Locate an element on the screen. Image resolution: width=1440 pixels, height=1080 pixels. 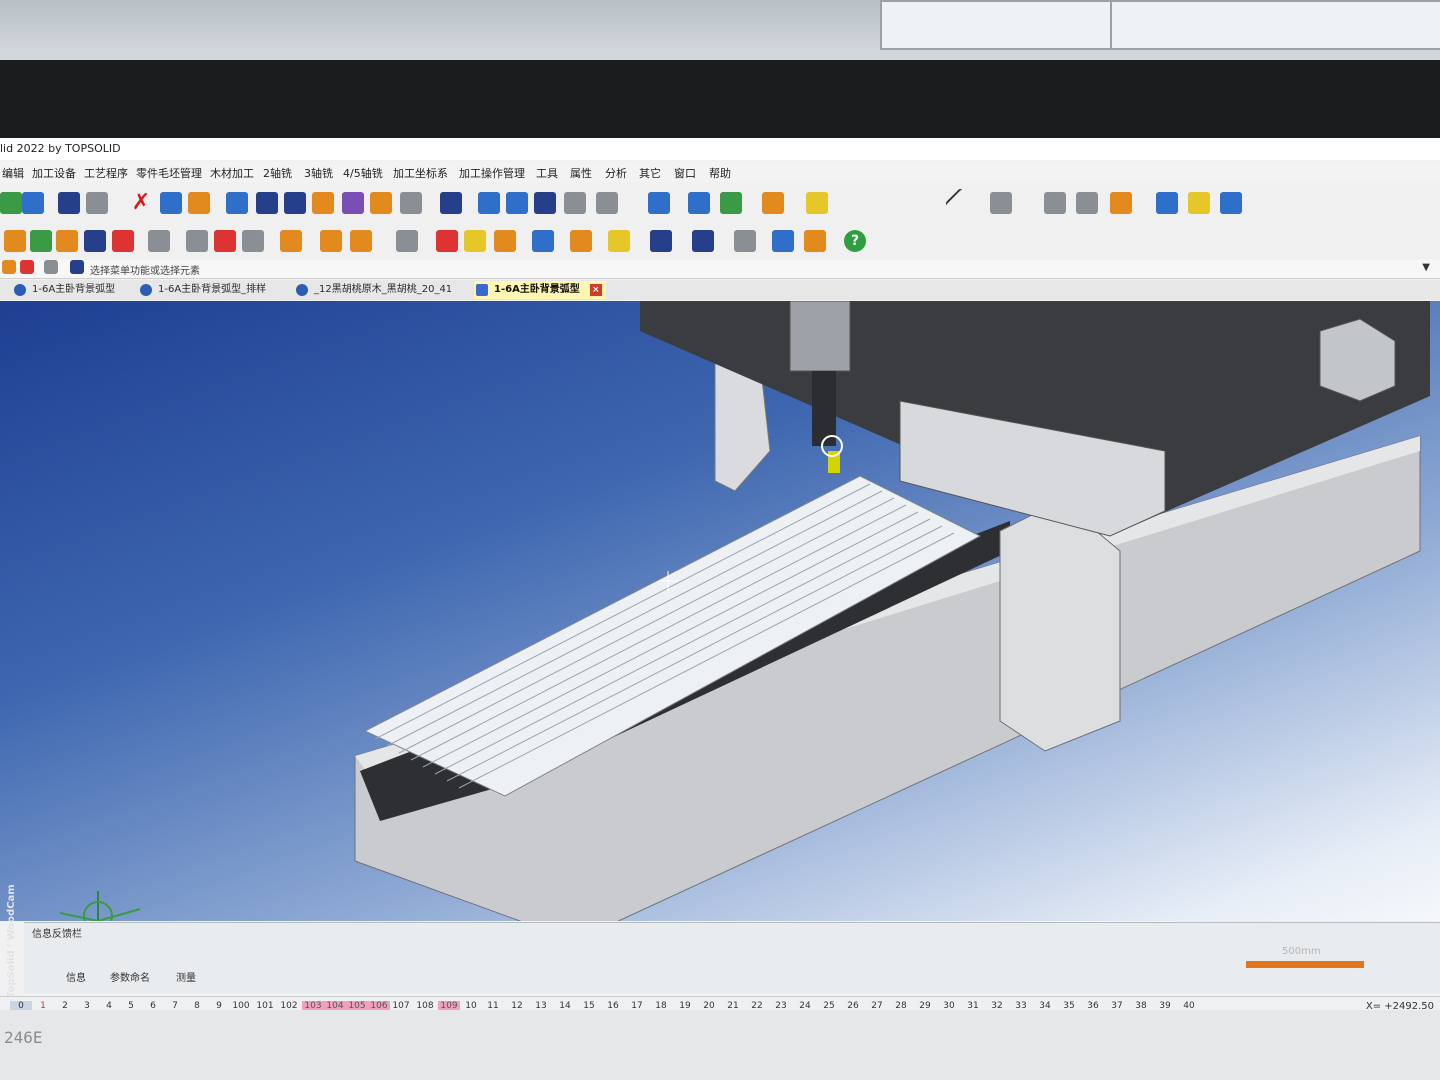
tab-document: 1-6A主卧背景弧型_排样 is located at coordinates (202, 290).